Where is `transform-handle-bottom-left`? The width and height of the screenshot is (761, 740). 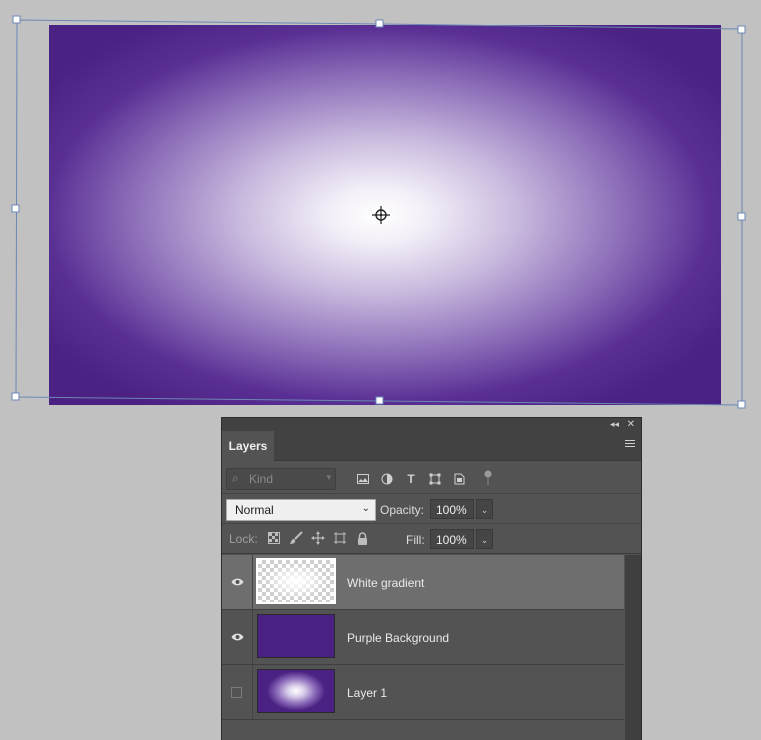 transform-handle-bottom-left is located at coordinates (15, 396).